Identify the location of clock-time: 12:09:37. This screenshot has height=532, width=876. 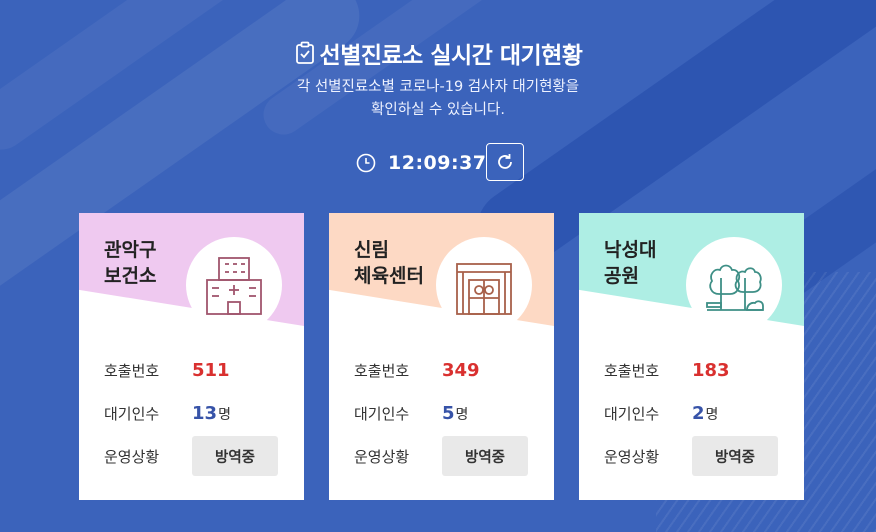
(437, 163).